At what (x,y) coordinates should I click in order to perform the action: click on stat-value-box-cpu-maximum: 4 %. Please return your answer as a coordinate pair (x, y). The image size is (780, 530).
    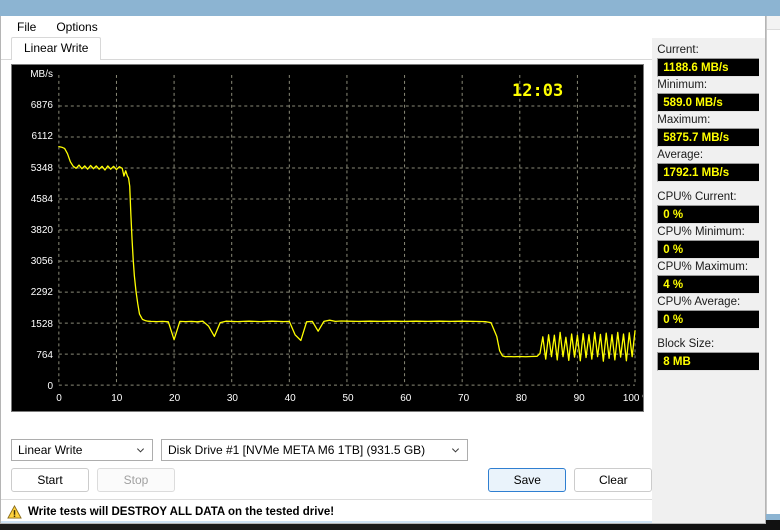
    Looking at the image, I should click on (709, 284).